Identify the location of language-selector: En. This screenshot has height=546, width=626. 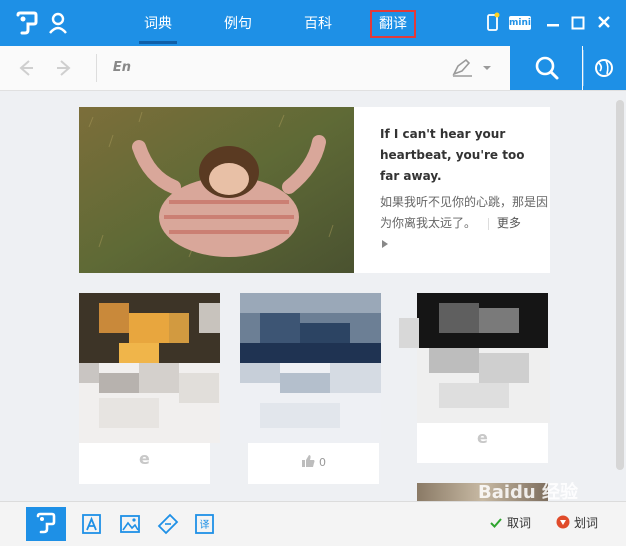
(121, 68).